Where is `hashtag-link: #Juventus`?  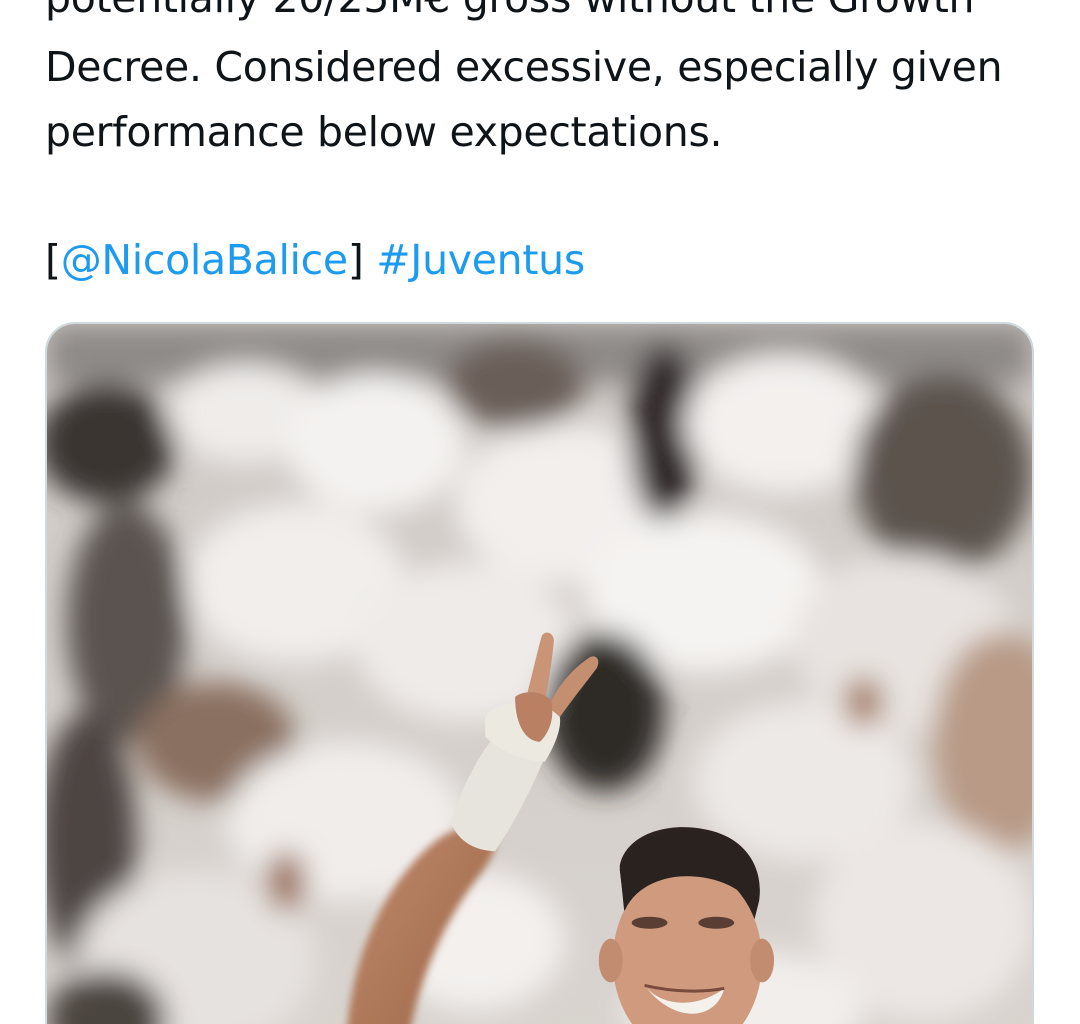 hashtag-link: #Juventus is located at coordinates (480, 260).